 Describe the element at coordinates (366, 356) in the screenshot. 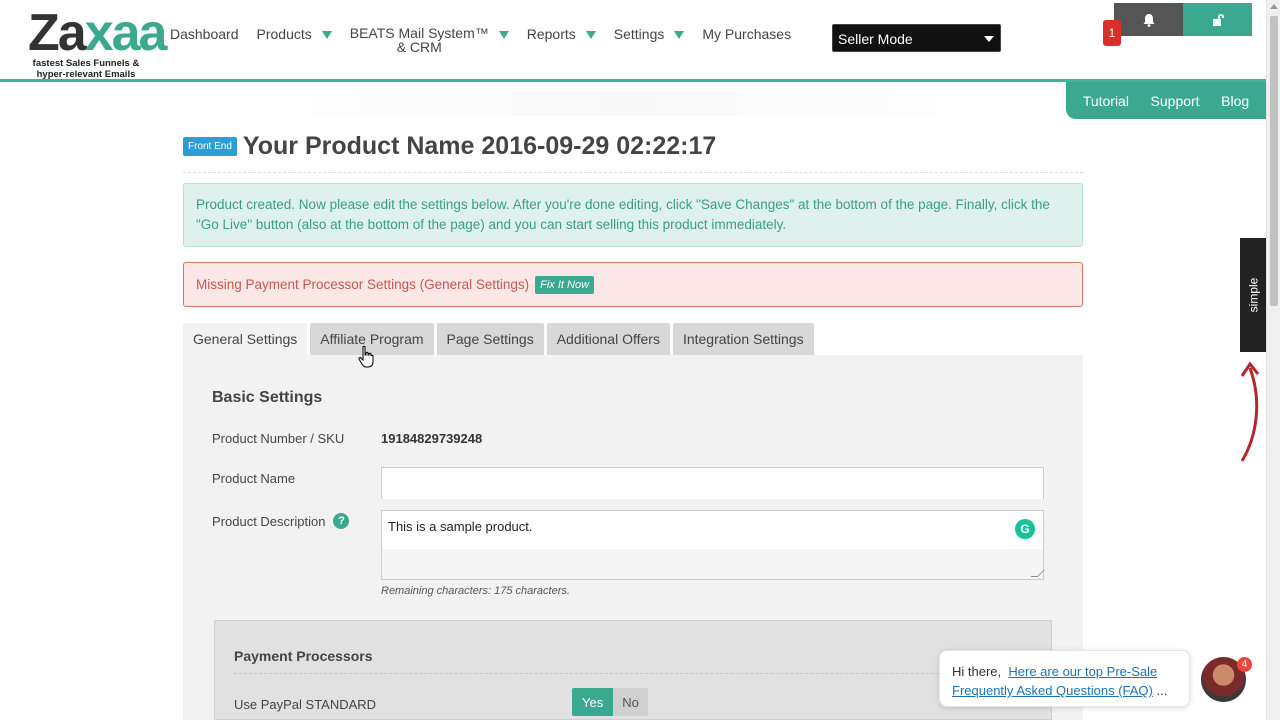

I see `hand-cursor-icon` at that location.